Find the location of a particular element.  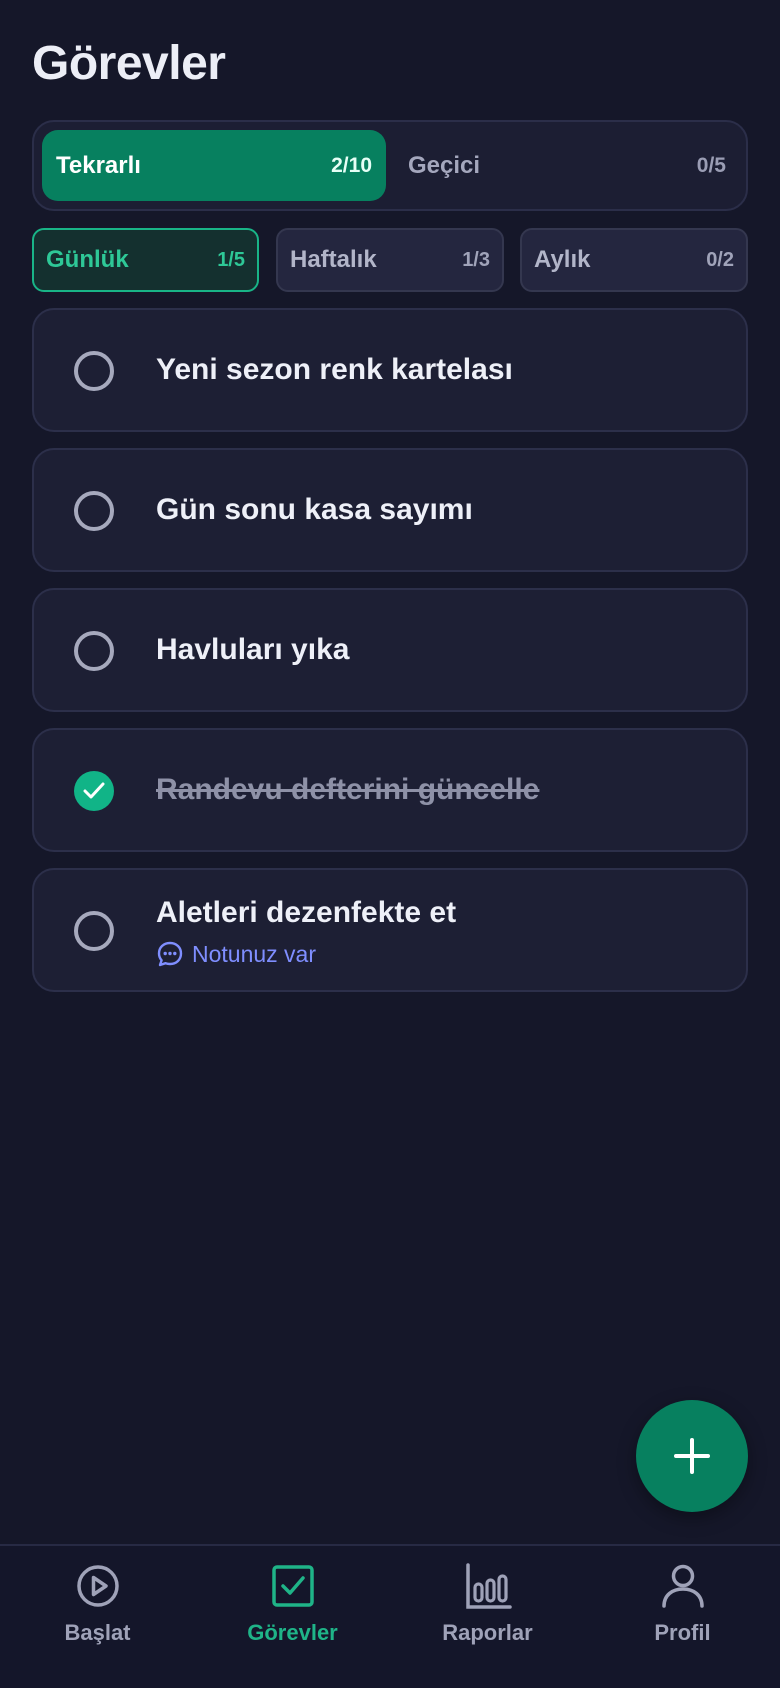

segment-temporary: Geçici 0/5 is located at coordinates (567, 165).